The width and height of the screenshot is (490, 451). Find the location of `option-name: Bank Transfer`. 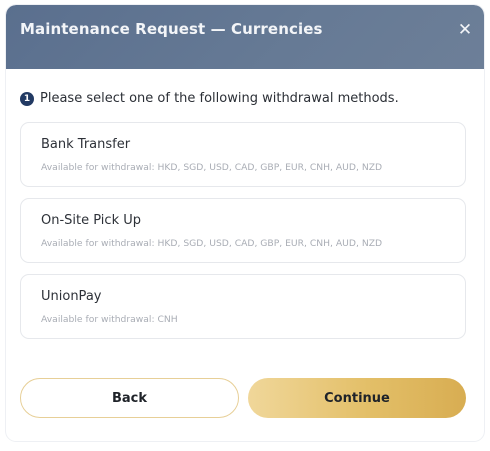

option-name: Bank Transfer is located at coordinates (86, 144).